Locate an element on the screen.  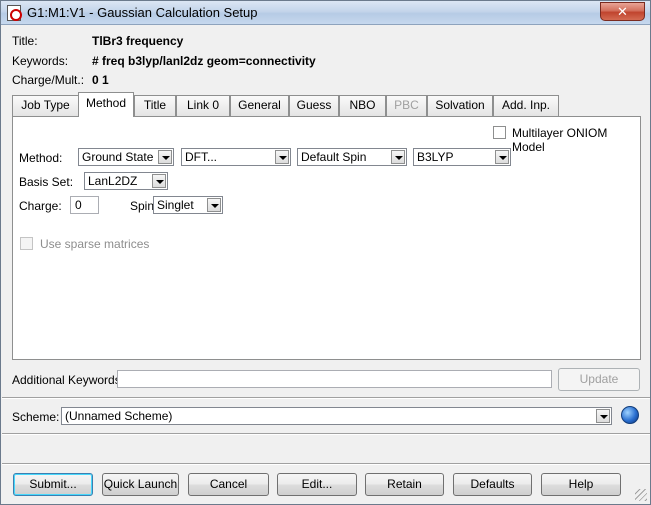
retain-button: Retain is located at coordinates (404, 484).